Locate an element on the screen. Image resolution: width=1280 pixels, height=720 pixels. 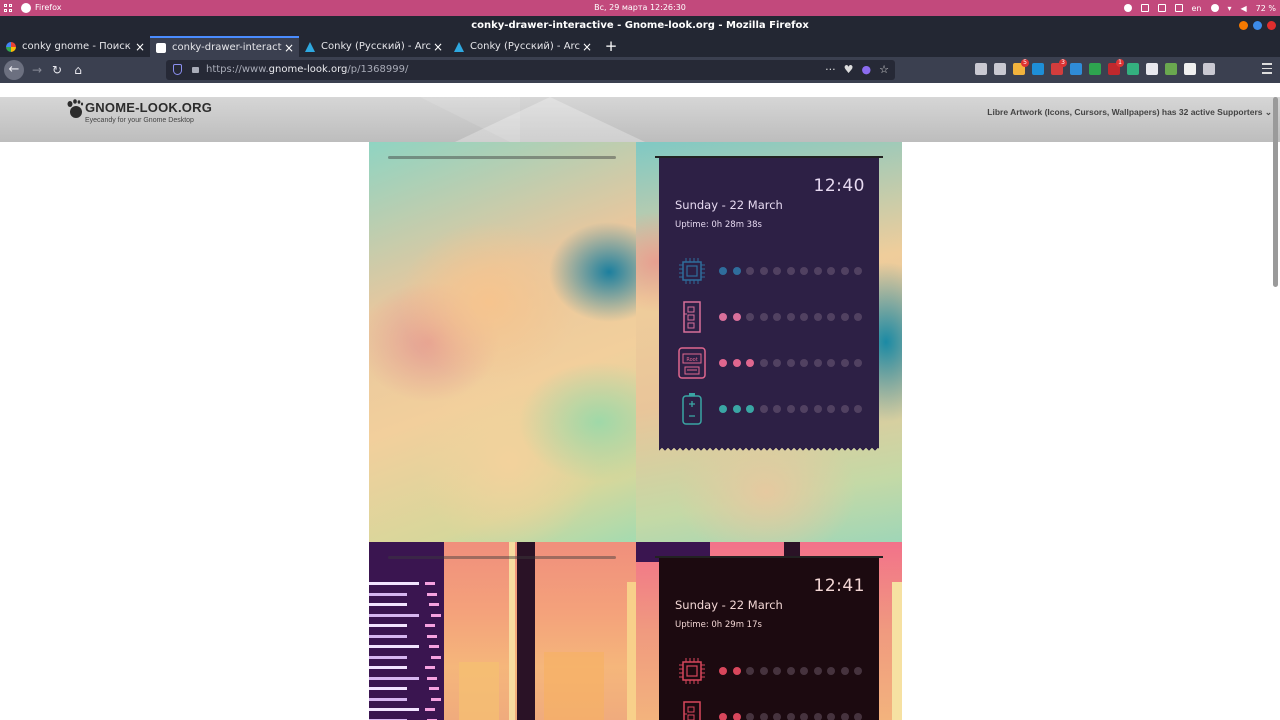
library-icon is located at coordinates (981, 69).